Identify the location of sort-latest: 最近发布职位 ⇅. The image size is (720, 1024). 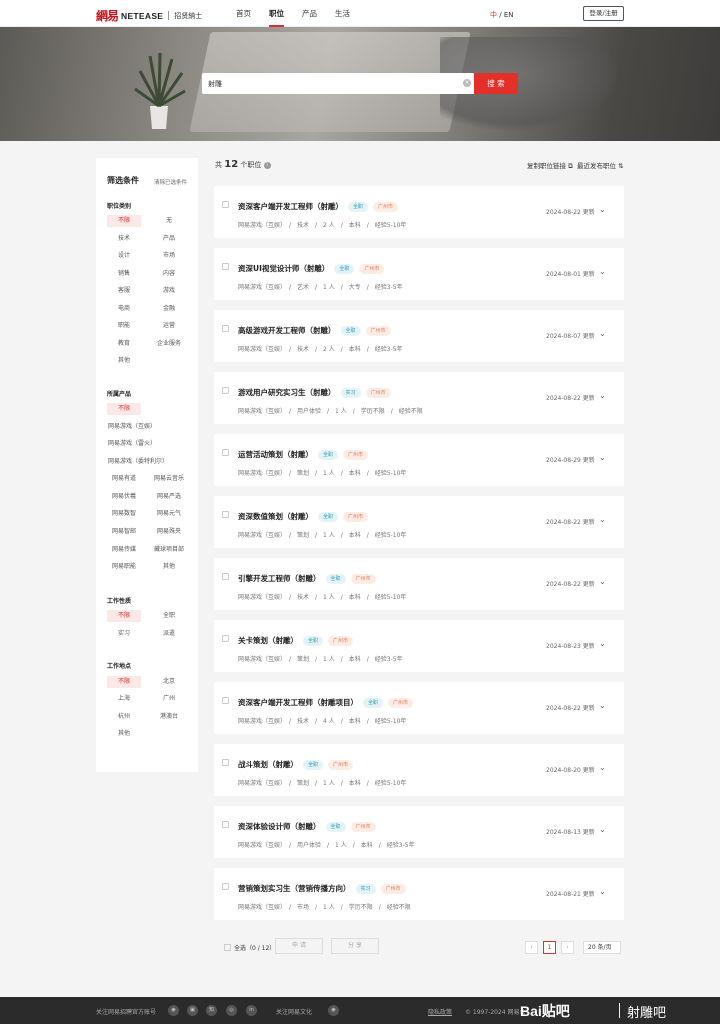
(600, 165).